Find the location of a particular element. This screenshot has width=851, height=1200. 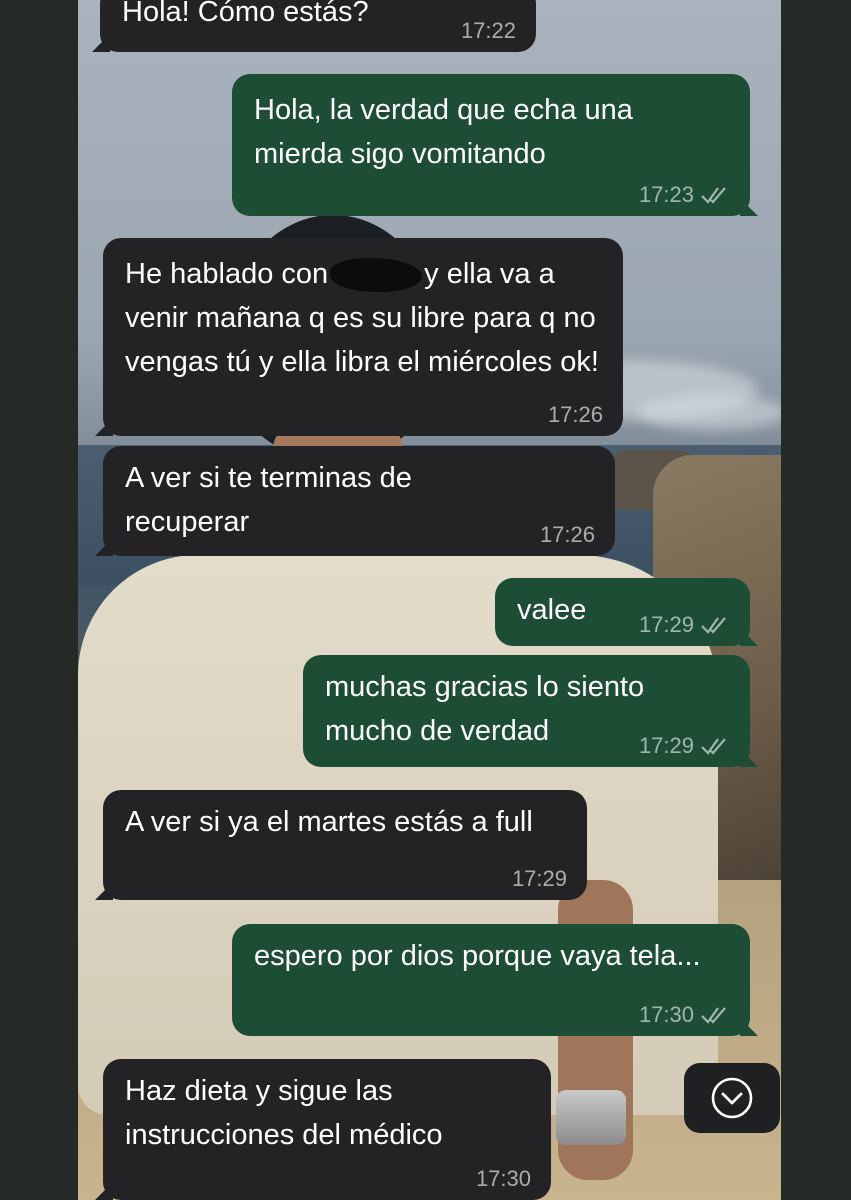

message-text-before: He hablado con is located at coordinates (227, 274).